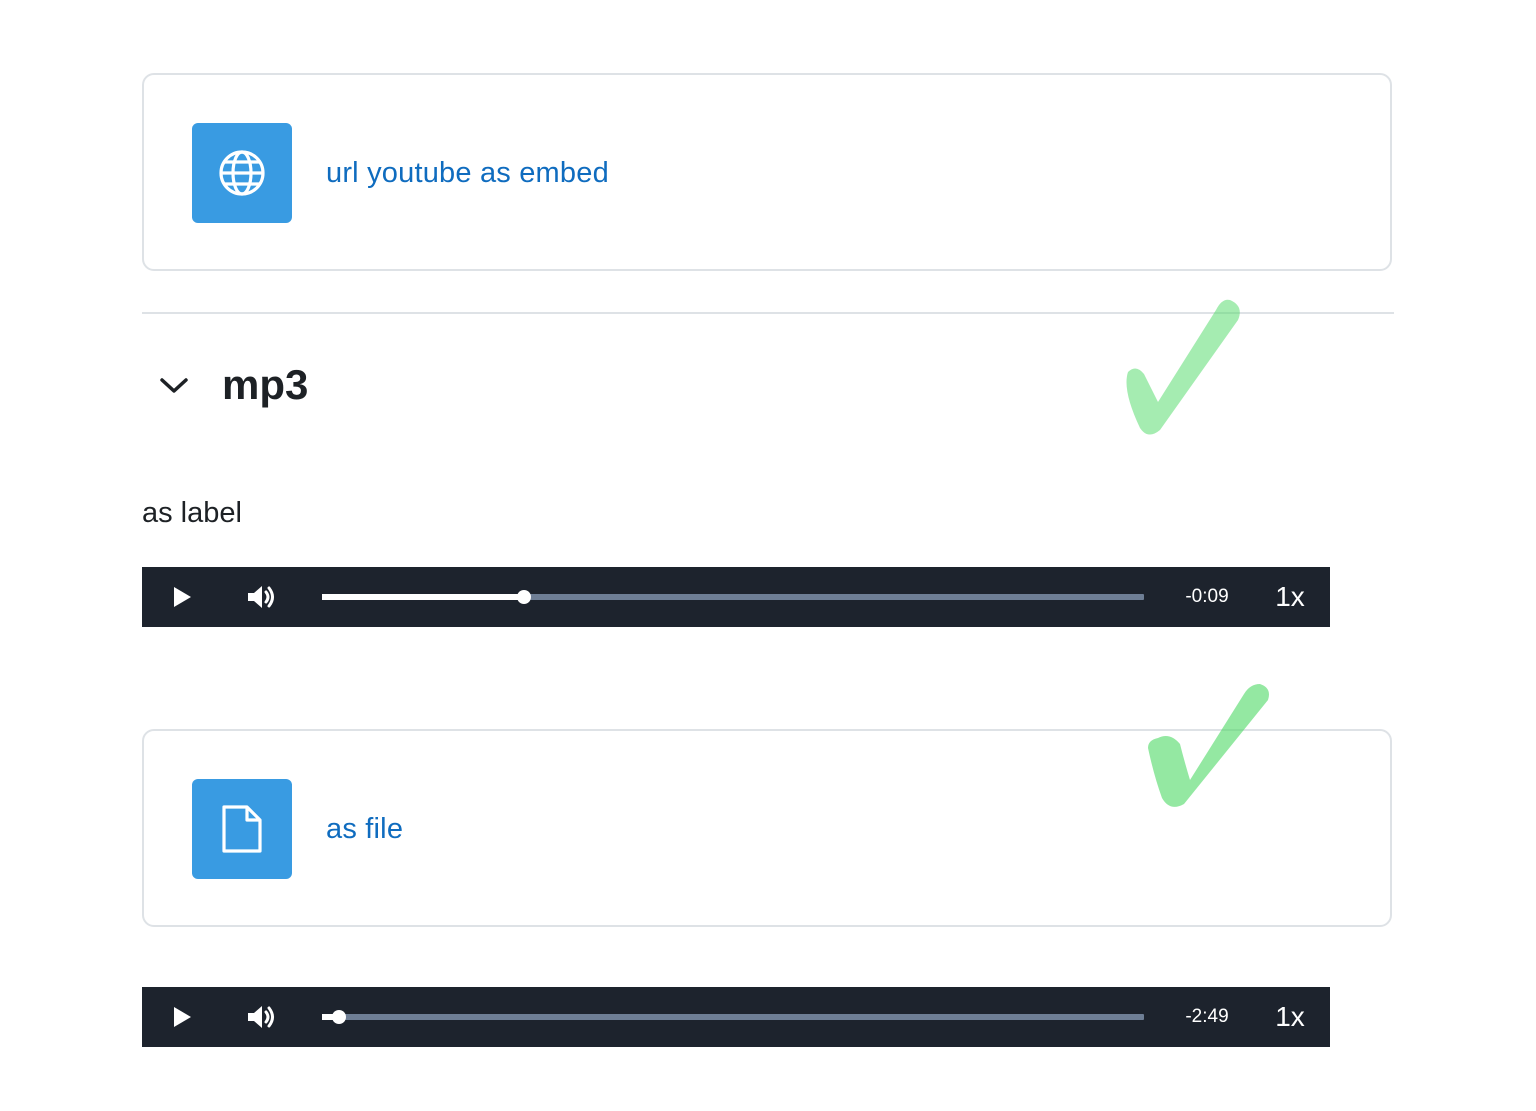 The height and width of the screenshot is (1111, 1536). I want to click on audio-player-label: -0:09 1x, so click(736, 597).